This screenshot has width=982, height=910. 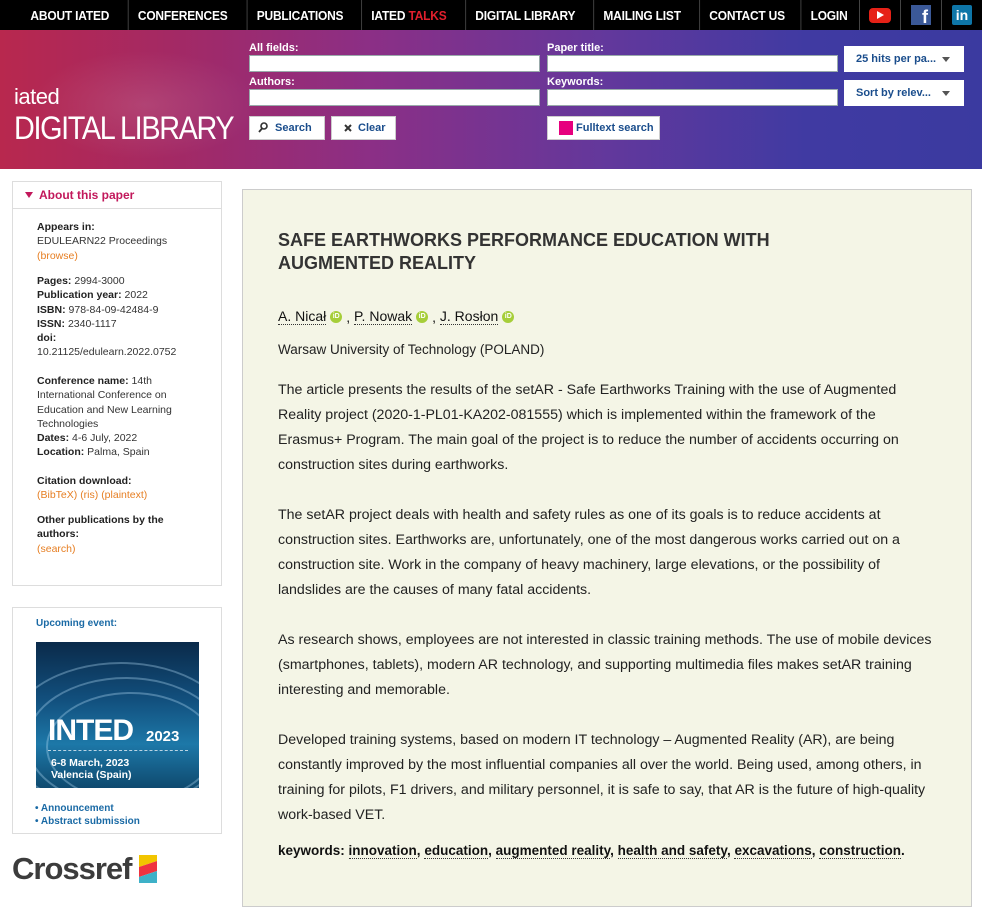 What do you see at coordinates (102, 256) in the screenshot?
I see `browse-link: (browse)` at bounding box center [102, 256].